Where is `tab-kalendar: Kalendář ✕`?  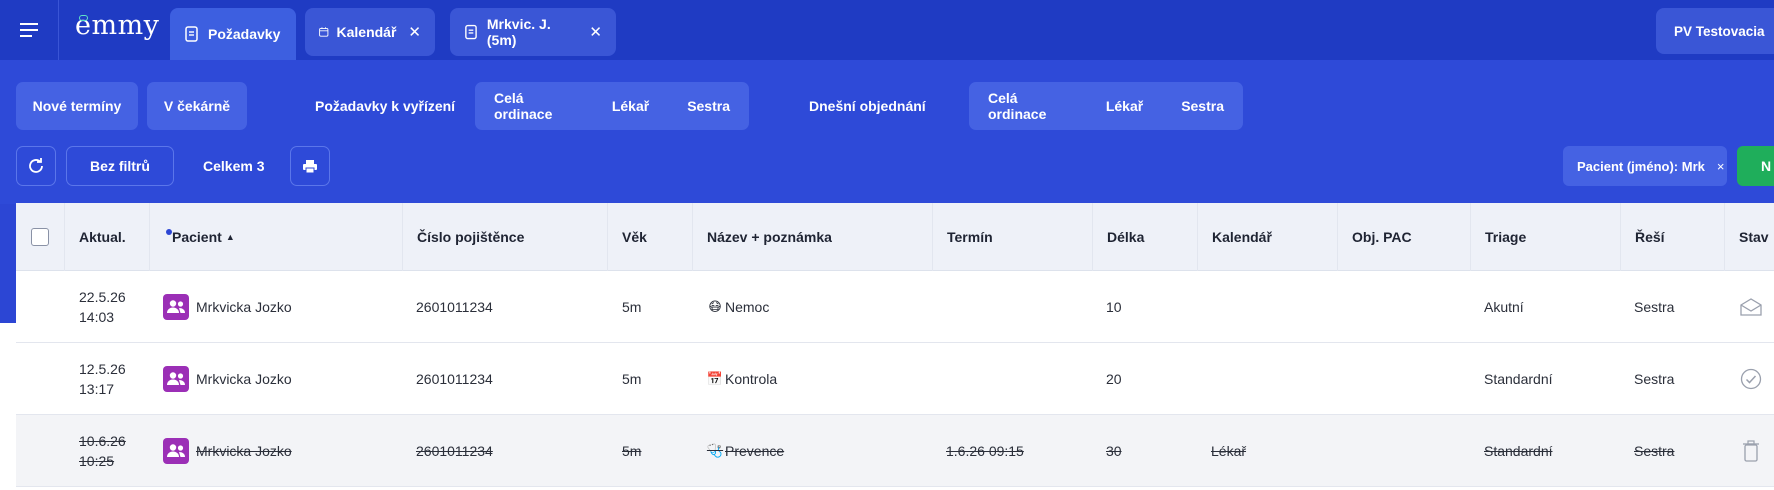 tab-kalendar: Kalendář ✕ is located at coordinates (370, 32).